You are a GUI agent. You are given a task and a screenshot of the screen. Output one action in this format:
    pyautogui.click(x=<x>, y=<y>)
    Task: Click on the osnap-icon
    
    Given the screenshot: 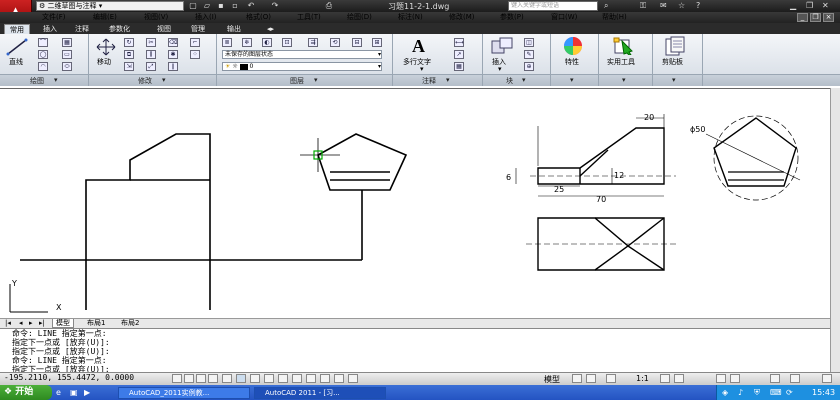 What is the action you would take?
    pyautogui.click(x=241, y=378)
    